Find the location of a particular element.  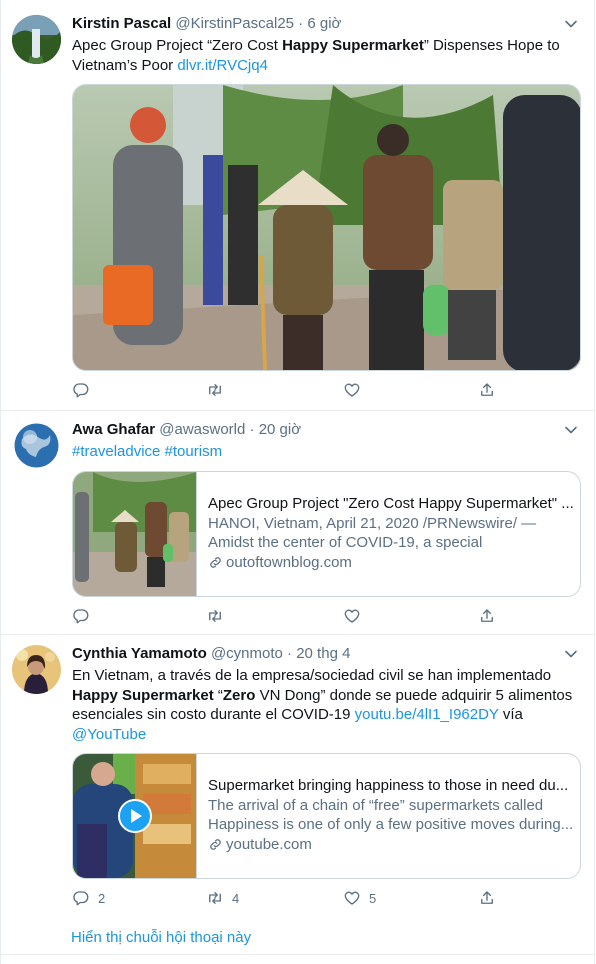

tweet-link: youtu.be/4lI1_I962DY is located at coordinates (427, 714).